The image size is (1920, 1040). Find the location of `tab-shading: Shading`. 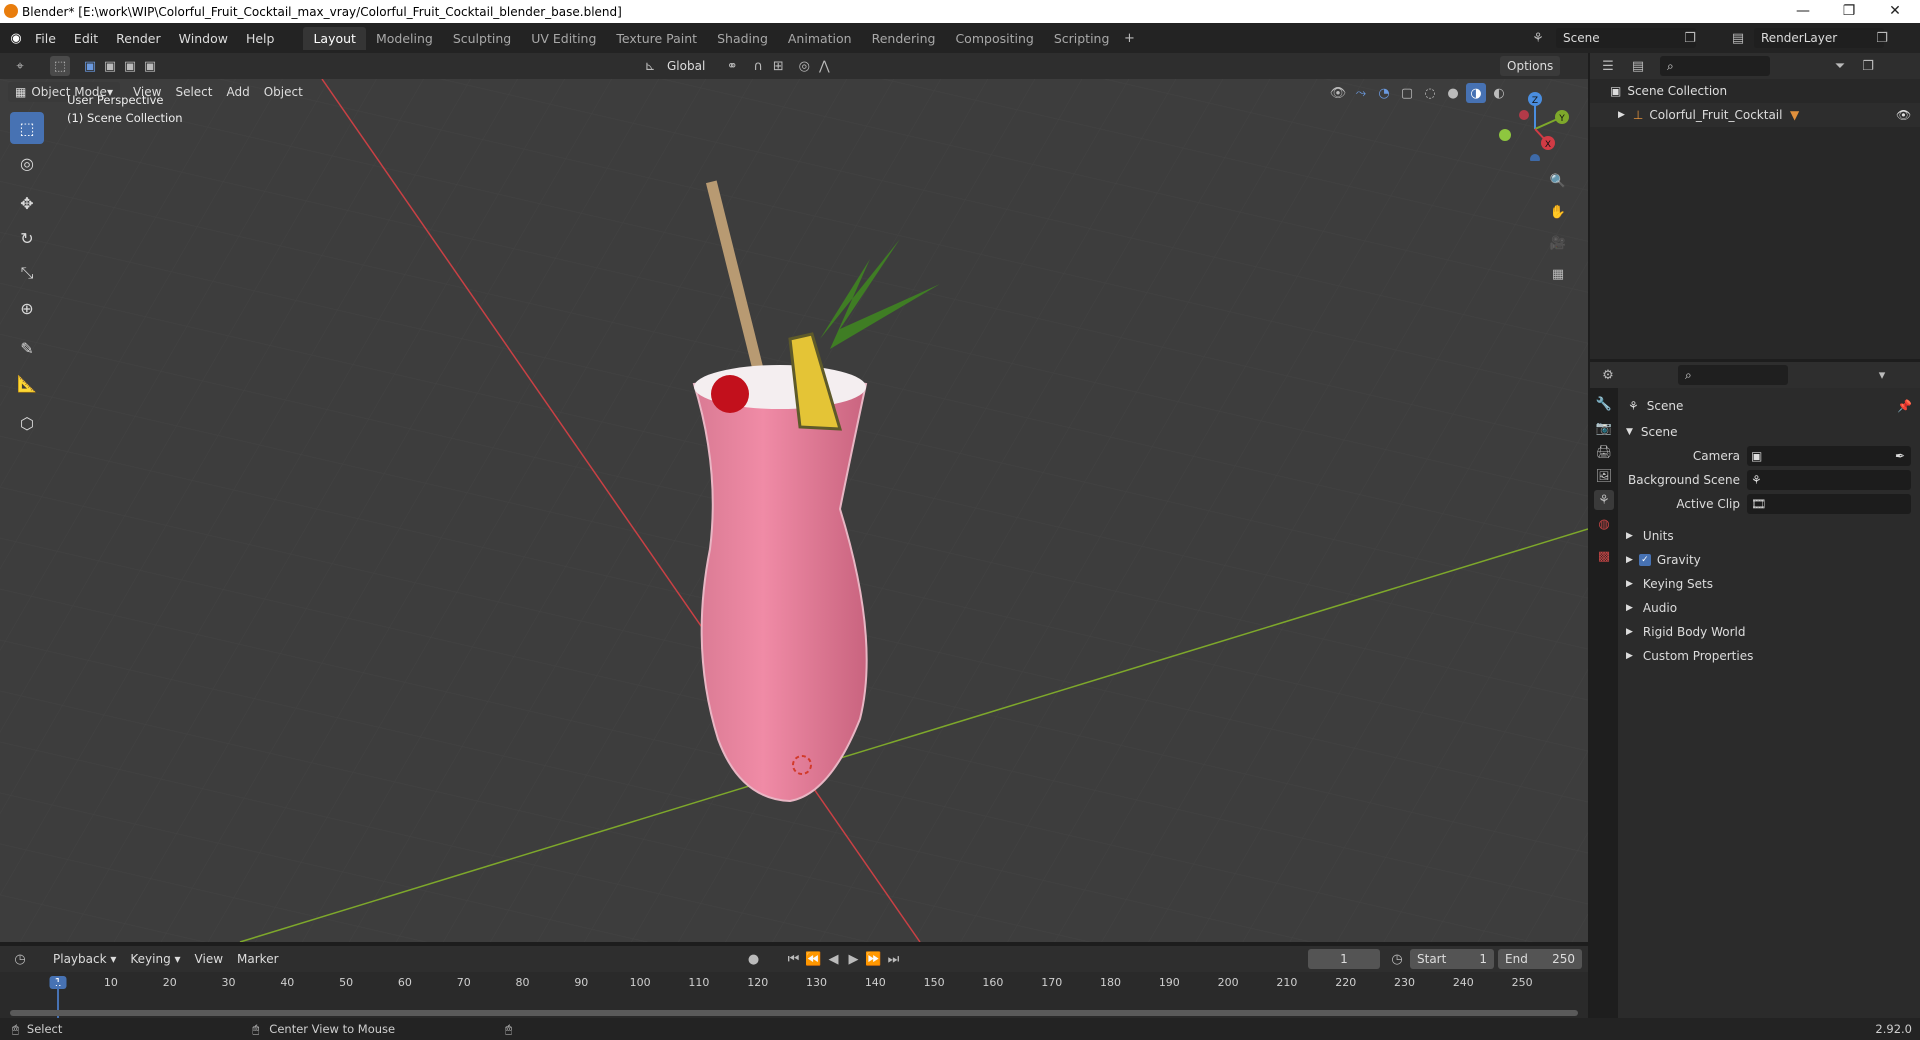

tab-shading: Shading is located at coordinates (742, 38).